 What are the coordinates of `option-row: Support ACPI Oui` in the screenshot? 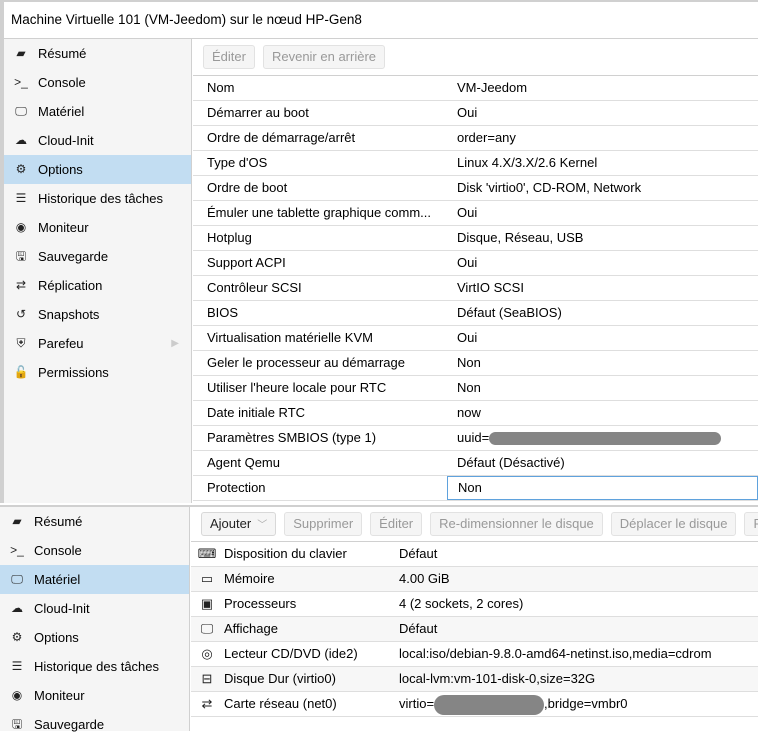 It's located at (475, 263).